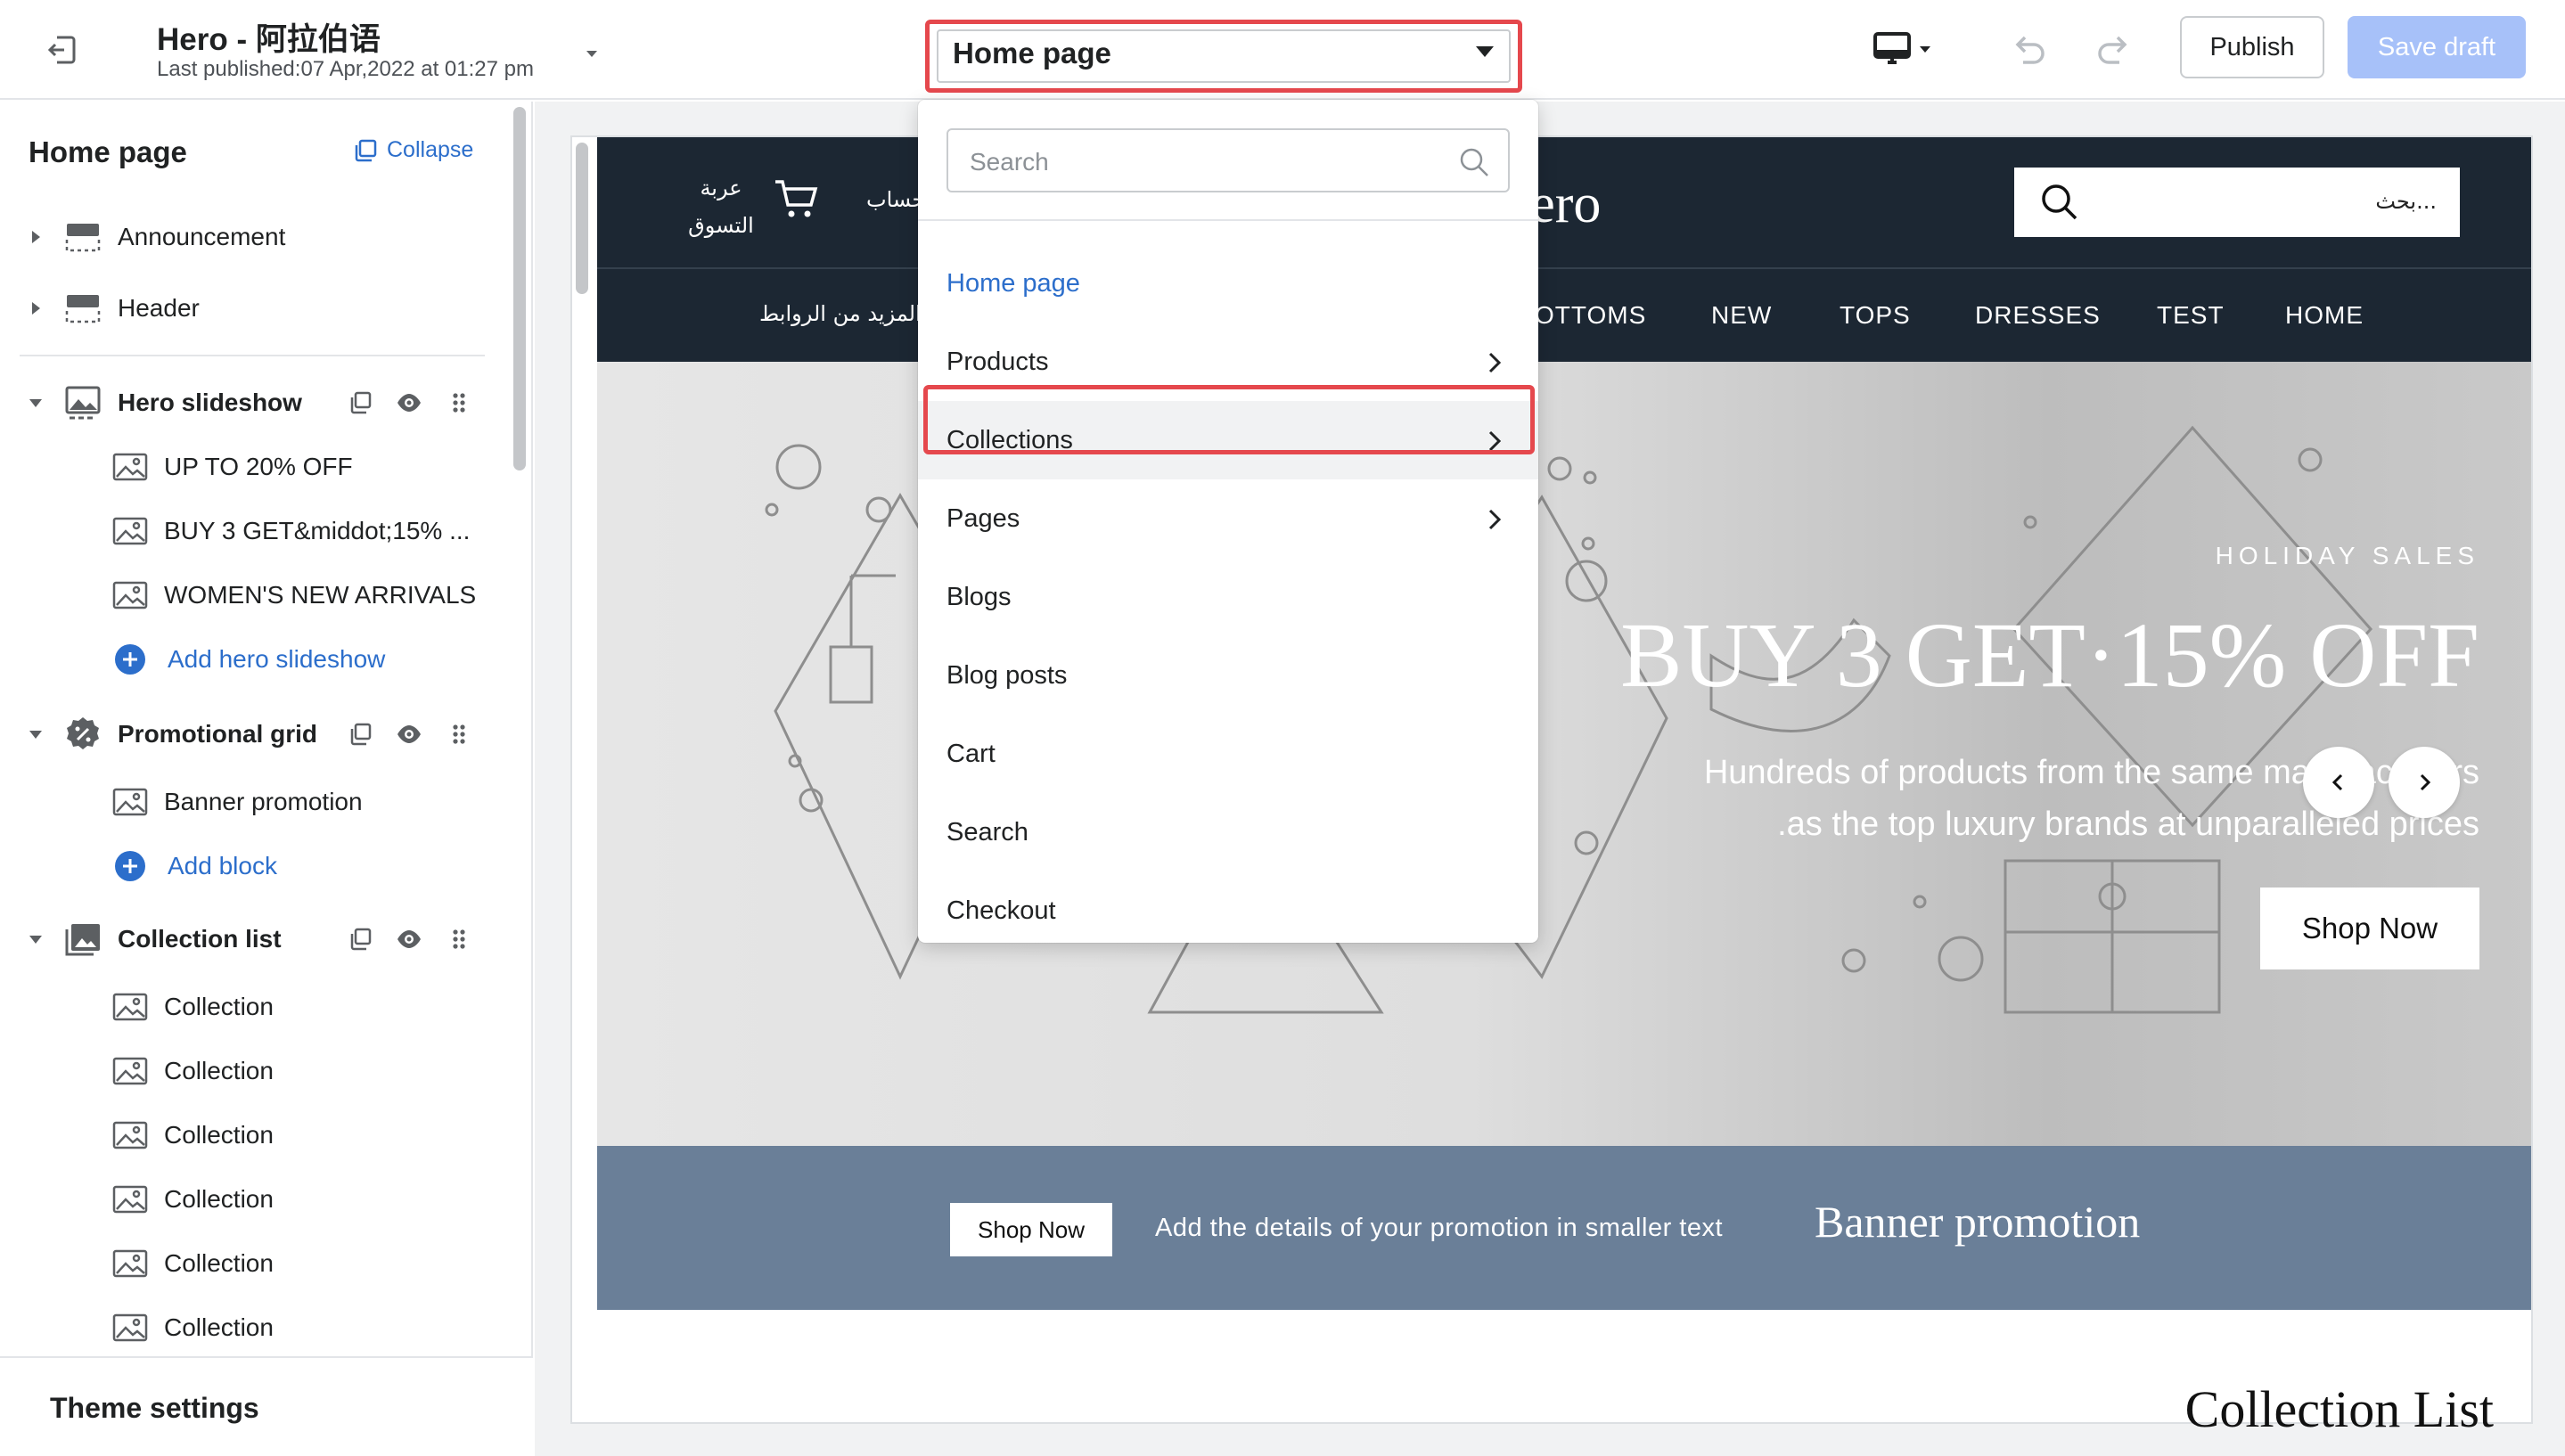 The image size is (2565, 1456). Describe the element at coordinates (721, 207) in the screenshot. I see `cart-label: عربة التسوق` at that location.